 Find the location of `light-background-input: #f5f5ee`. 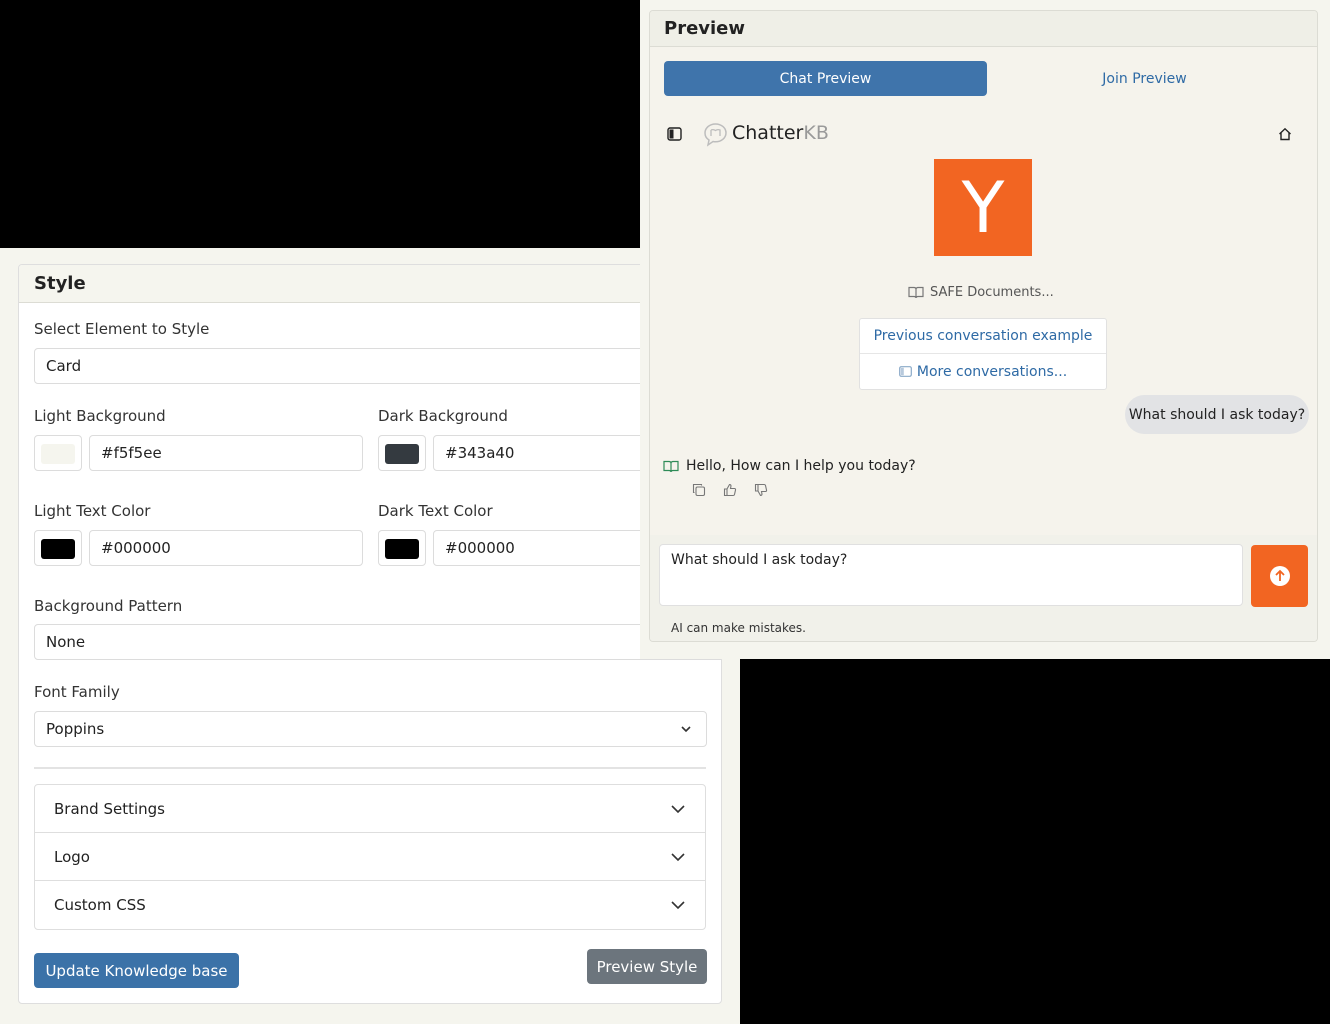

light-background-input: #f5f5ee is located at coordinates (226, 453).